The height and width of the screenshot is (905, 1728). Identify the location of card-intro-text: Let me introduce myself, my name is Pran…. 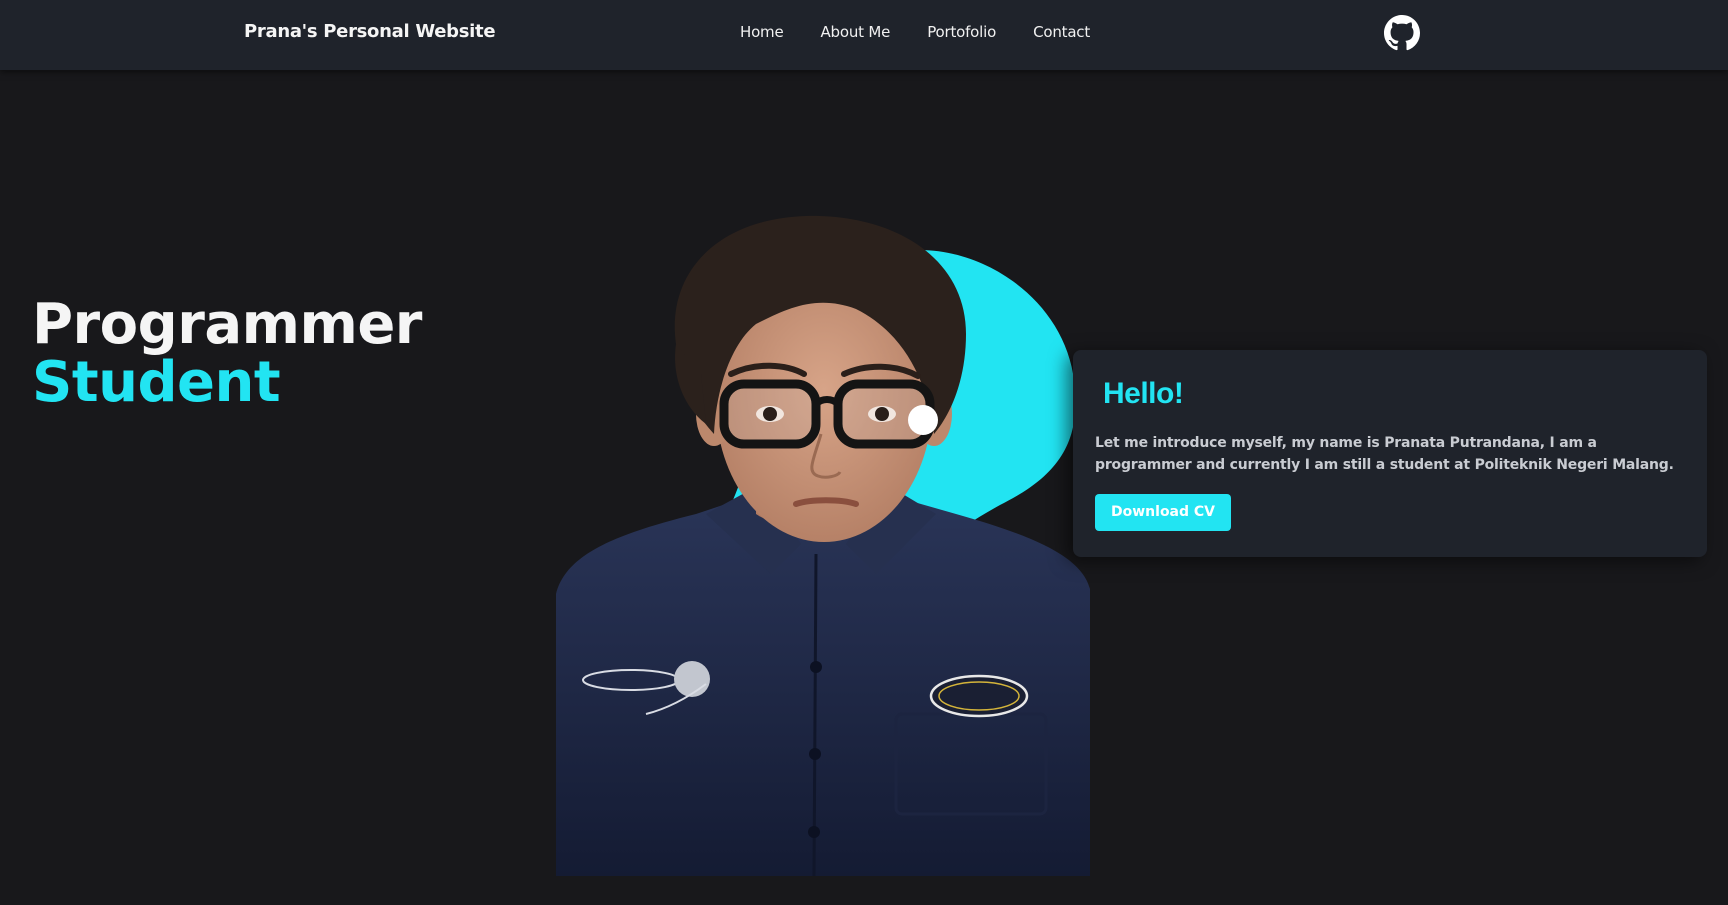
(1384, 454).